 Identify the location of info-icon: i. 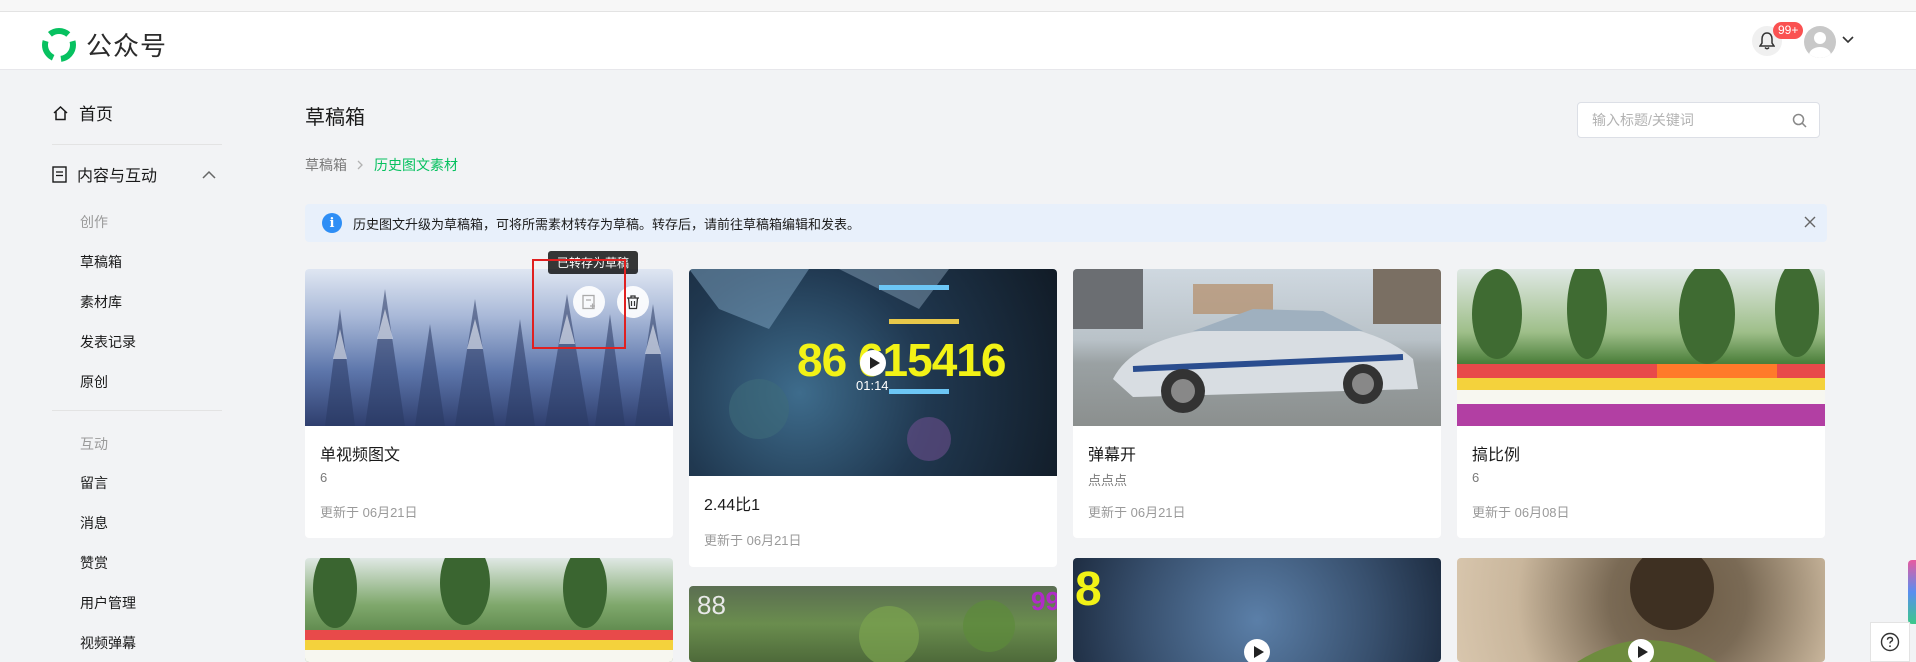
(332, 223).